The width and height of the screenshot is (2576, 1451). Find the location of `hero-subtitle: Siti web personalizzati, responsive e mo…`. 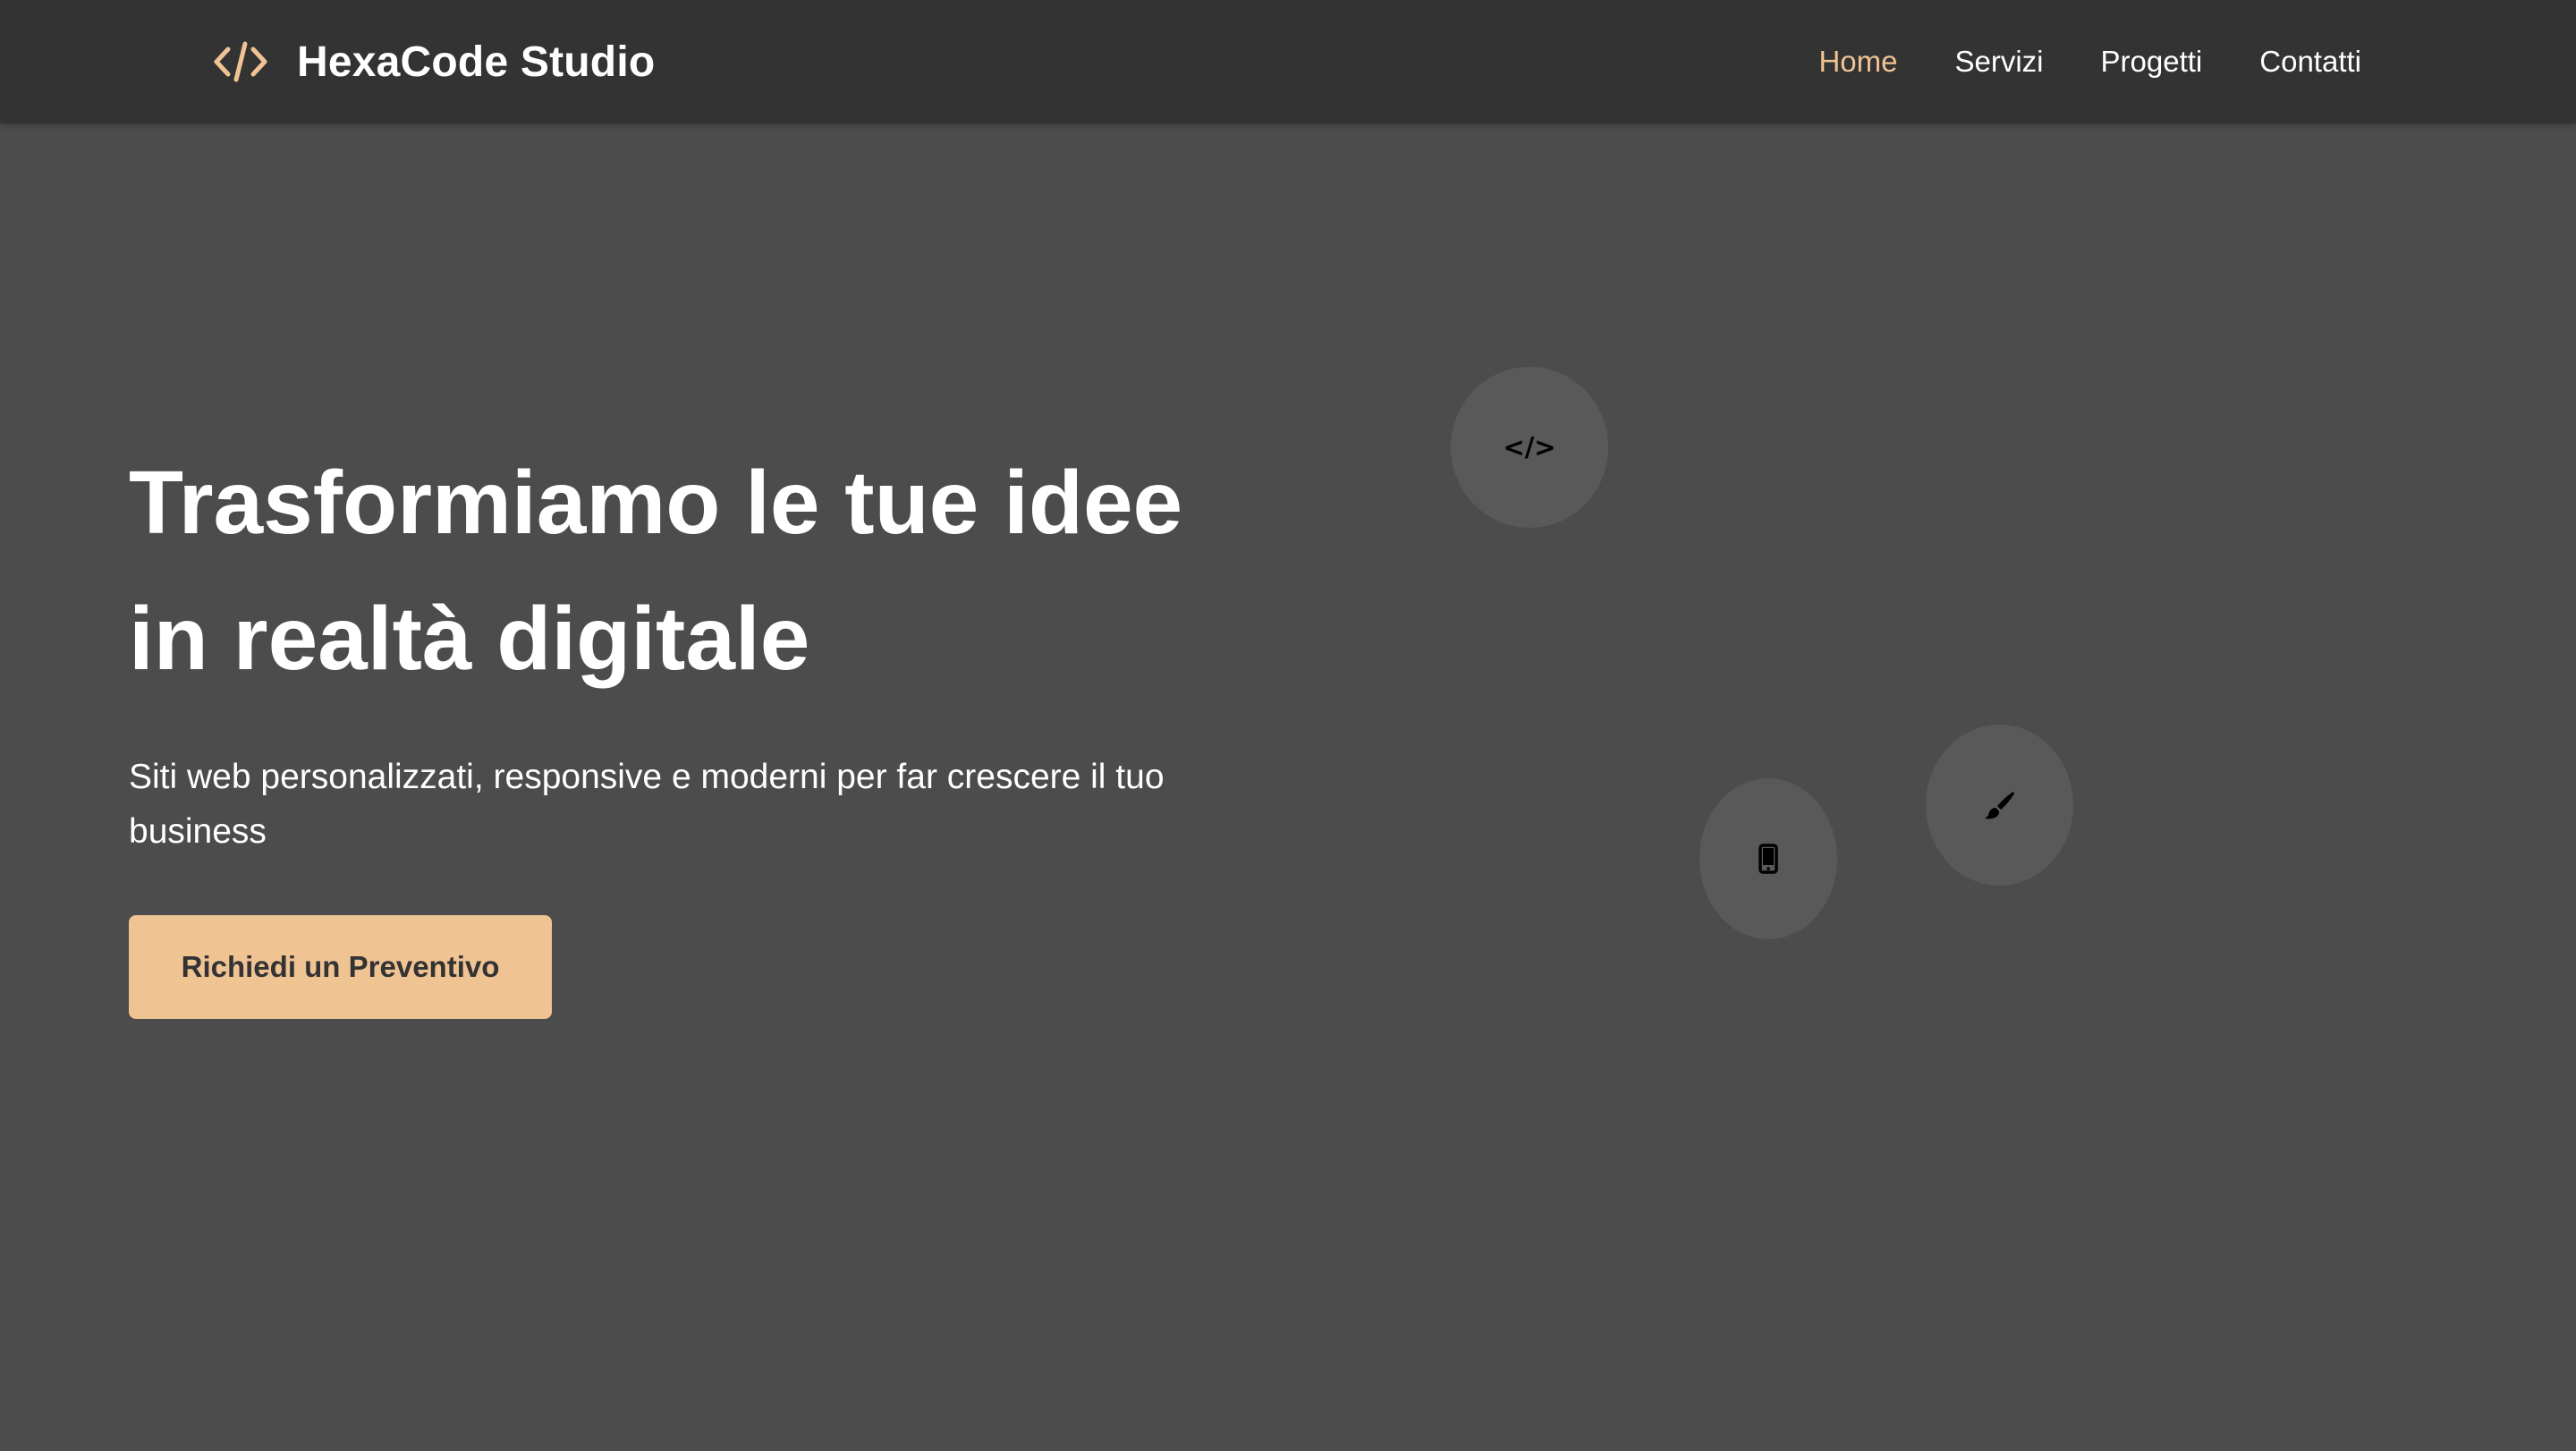

hero-subtitle: Siti web personalizzati, responsive e mo… is located at coordinates (647, 804).